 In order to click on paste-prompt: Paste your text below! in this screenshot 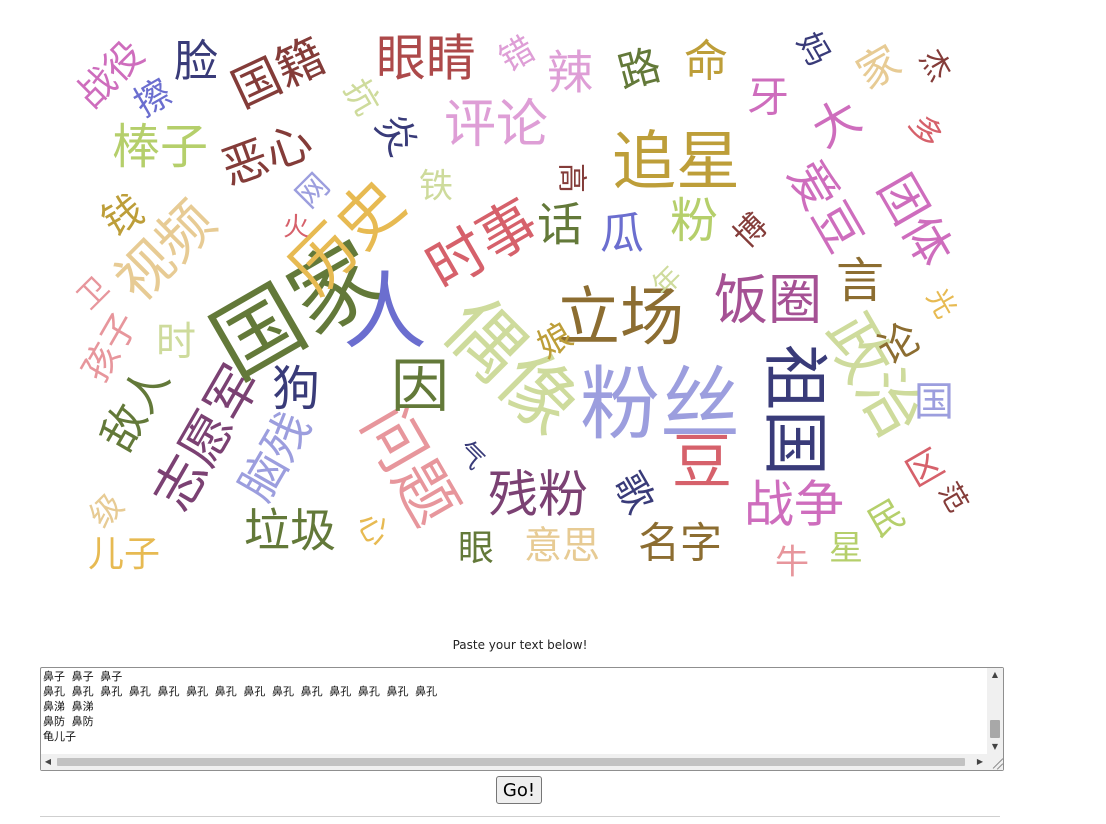, I will do `click(520, 645)`.